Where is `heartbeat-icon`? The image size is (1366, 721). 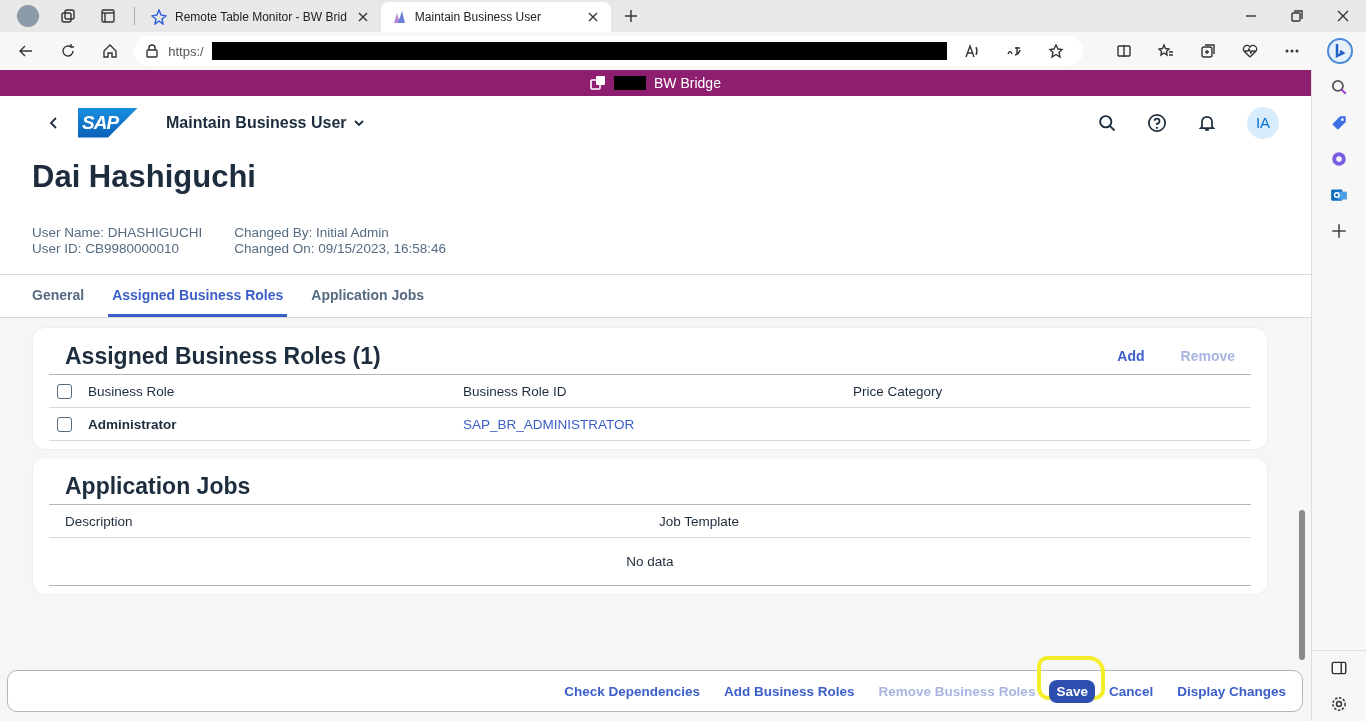 heartbeat-icon is located at coordinates (1249, 51).